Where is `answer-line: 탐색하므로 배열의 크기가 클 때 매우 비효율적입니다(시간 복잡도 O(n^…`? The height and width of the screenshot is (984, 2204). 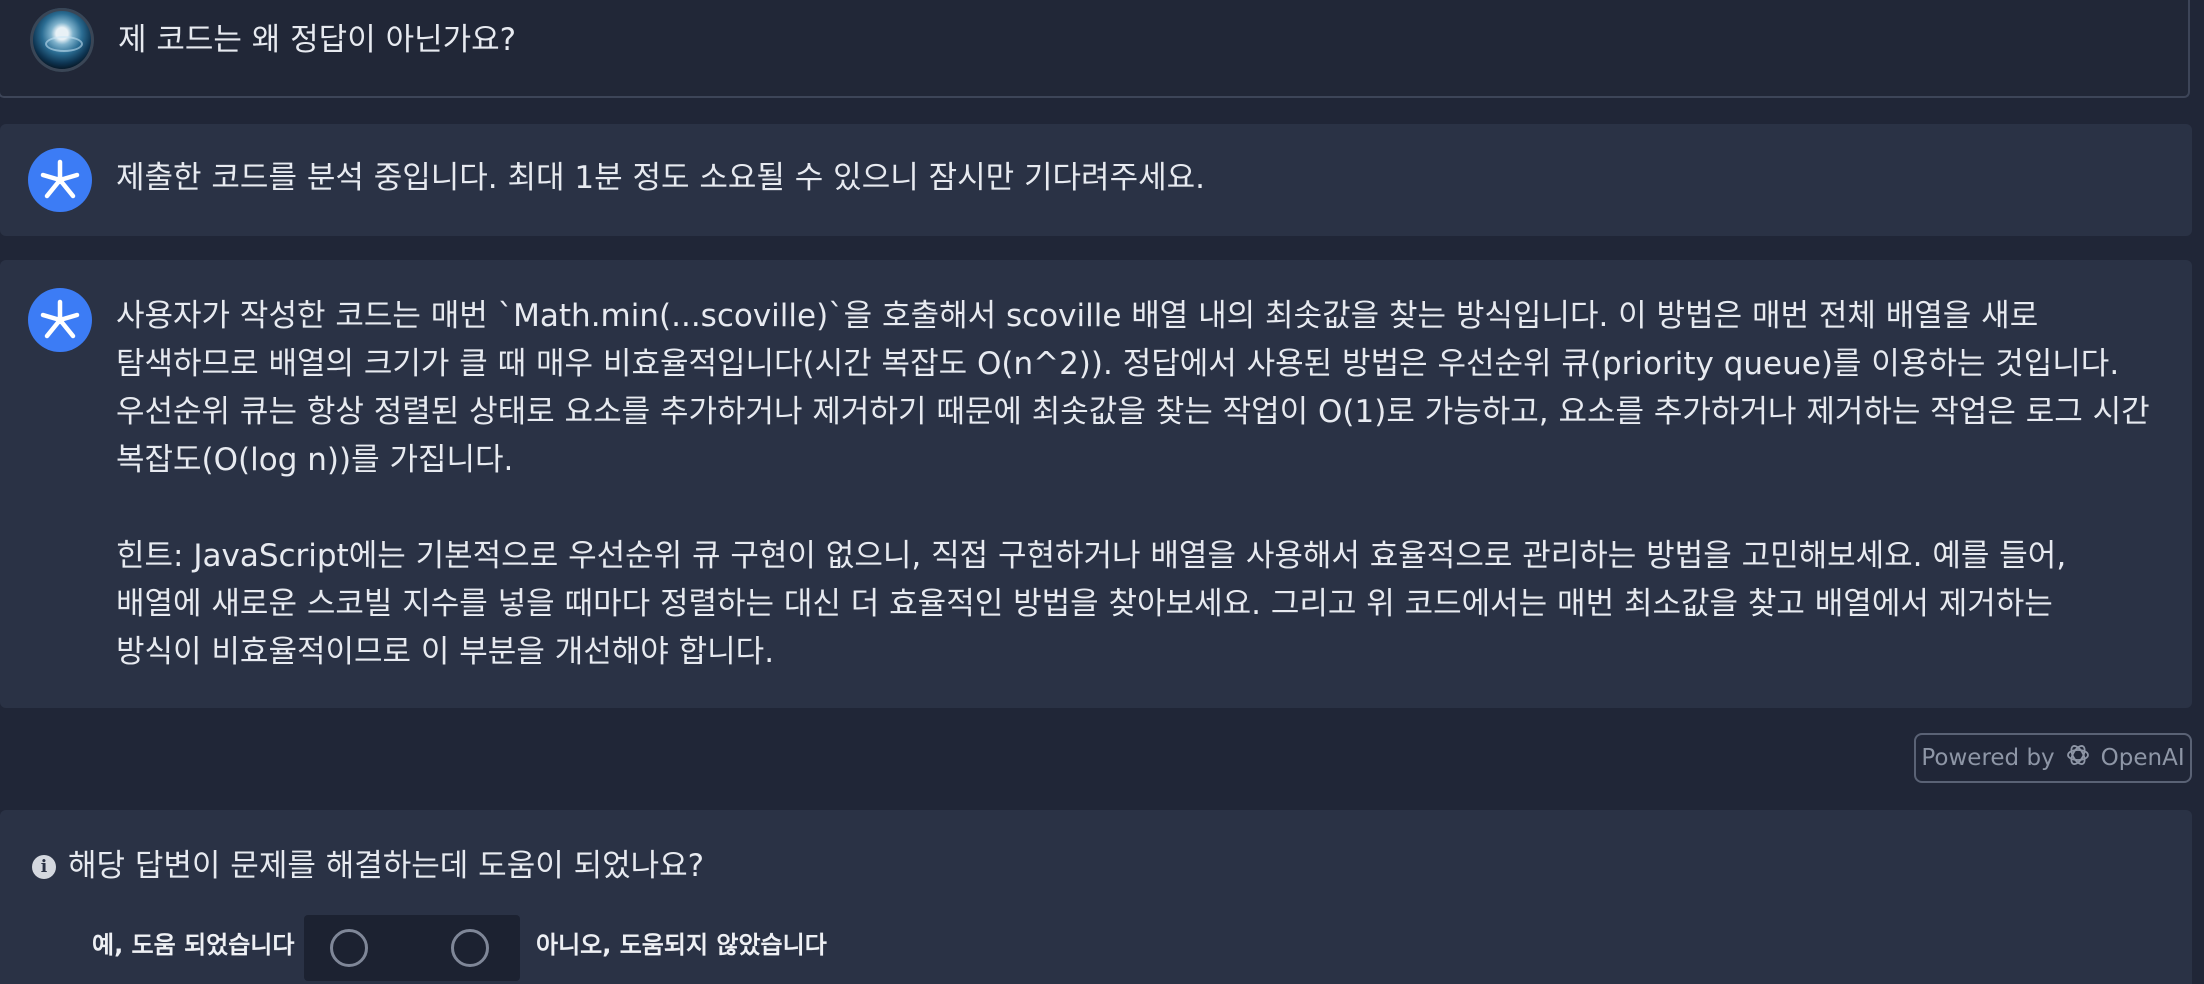
answer-line: 탐색하므로 배열의 크기가 클 때 매우 비효율적입니다(시간 복잡도 O(n^… is located at coordinates (1118, 364).